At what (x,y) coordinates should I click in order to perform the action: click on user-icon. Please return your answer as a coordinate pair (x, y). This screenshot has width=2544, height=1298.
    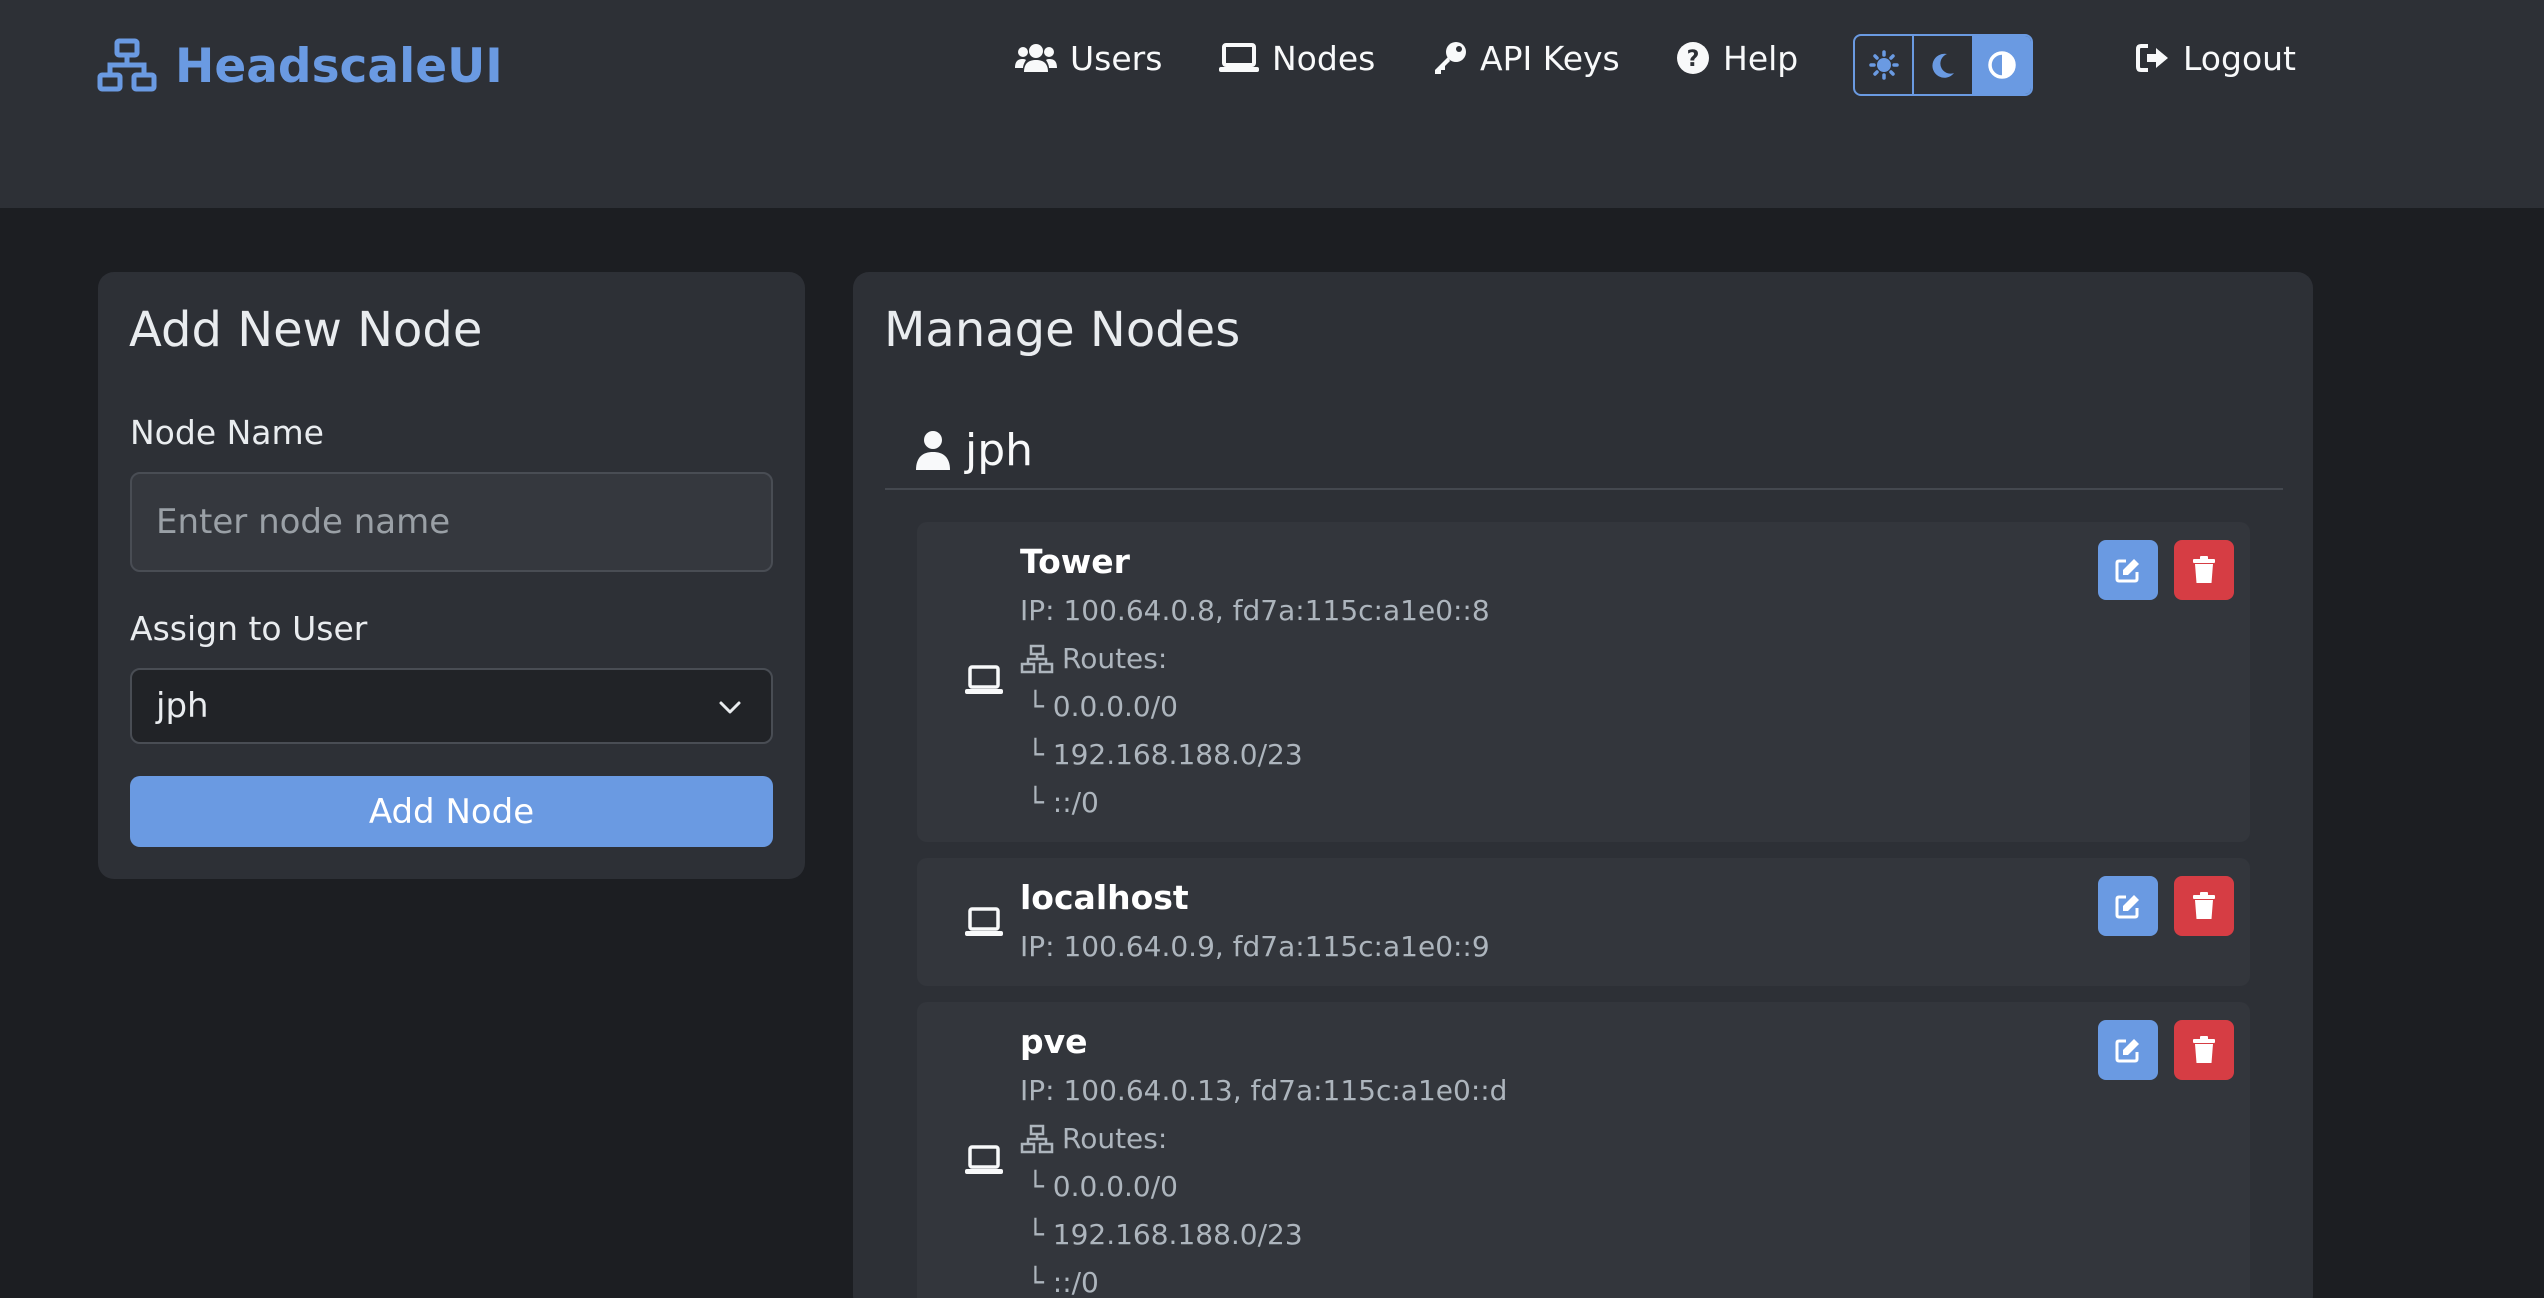
    Looking at the image, I should click on (933, 450).